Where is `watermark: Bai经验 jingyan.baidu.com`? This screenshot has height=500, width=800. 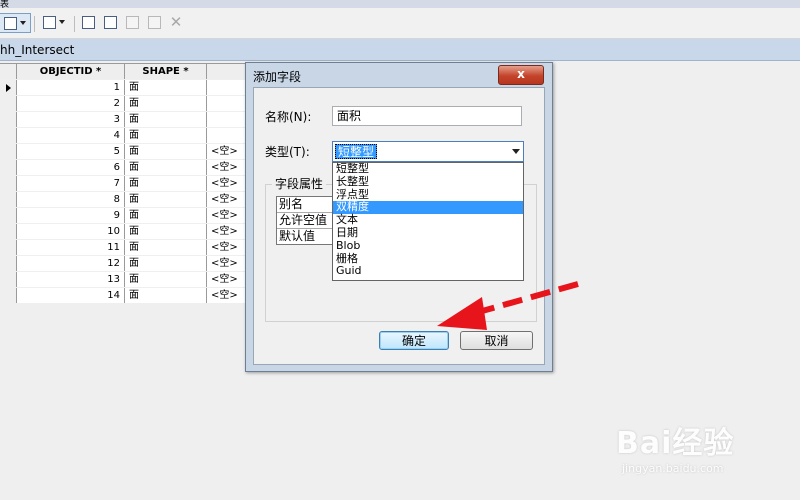 watermark: Bai经验 jingyan.baidu.com is located at coordinates (706, 452).